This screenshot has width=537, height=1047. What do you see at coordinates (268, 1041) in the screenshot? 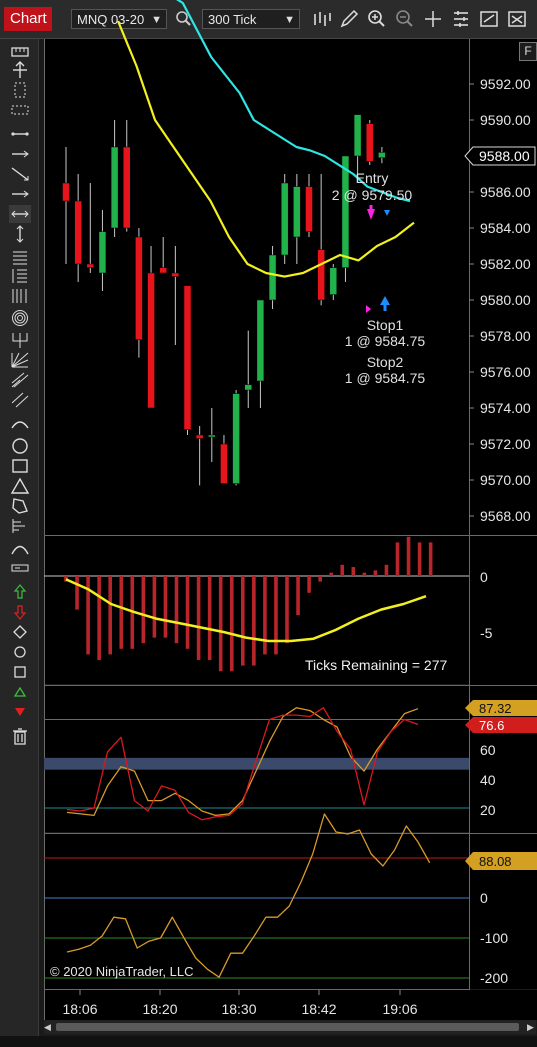
I see `window-bottom-edge` at bounding box center [268, 1041].